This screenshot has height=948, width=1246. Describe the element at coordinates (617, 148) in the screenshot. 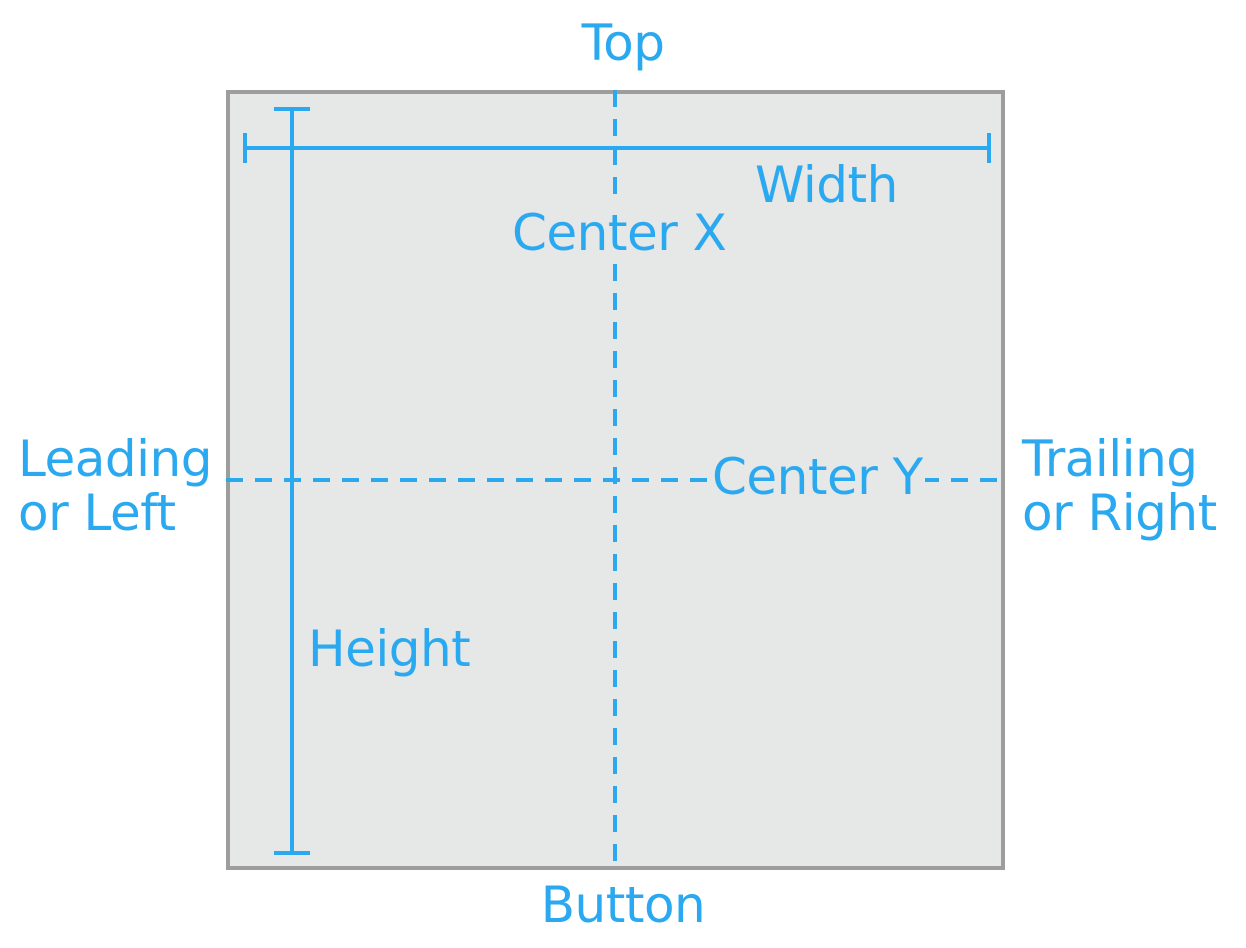

I see `width-measurement-rule` at that location.